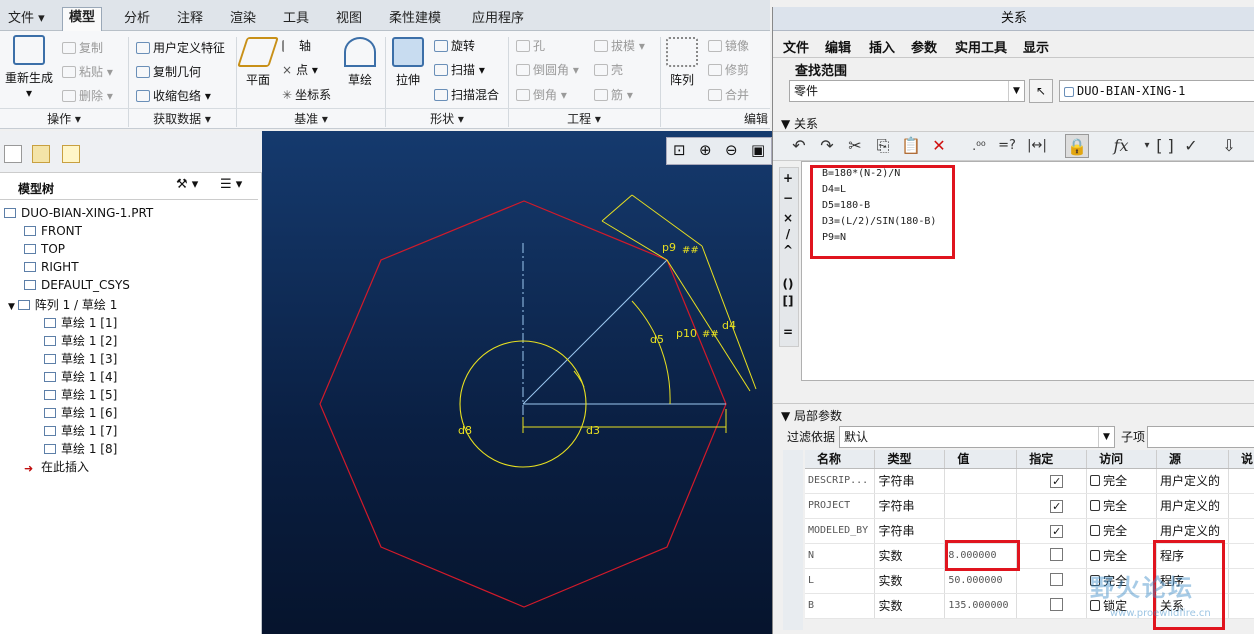 Image resolution: width=1254 pixels, height=634 pixels. I want to click on tab-view: 视图, so click(349, 20).